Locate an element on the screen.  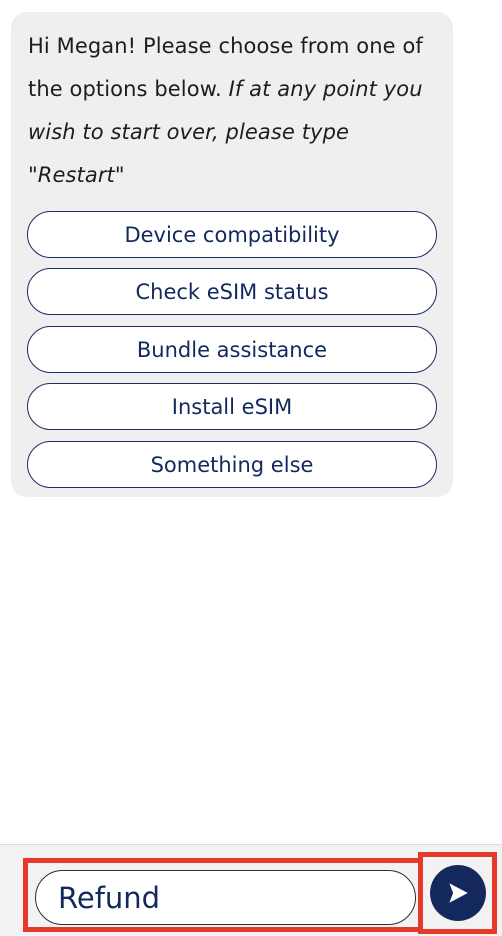
restart-keyword: Restart is located at coordinates (76, 175).